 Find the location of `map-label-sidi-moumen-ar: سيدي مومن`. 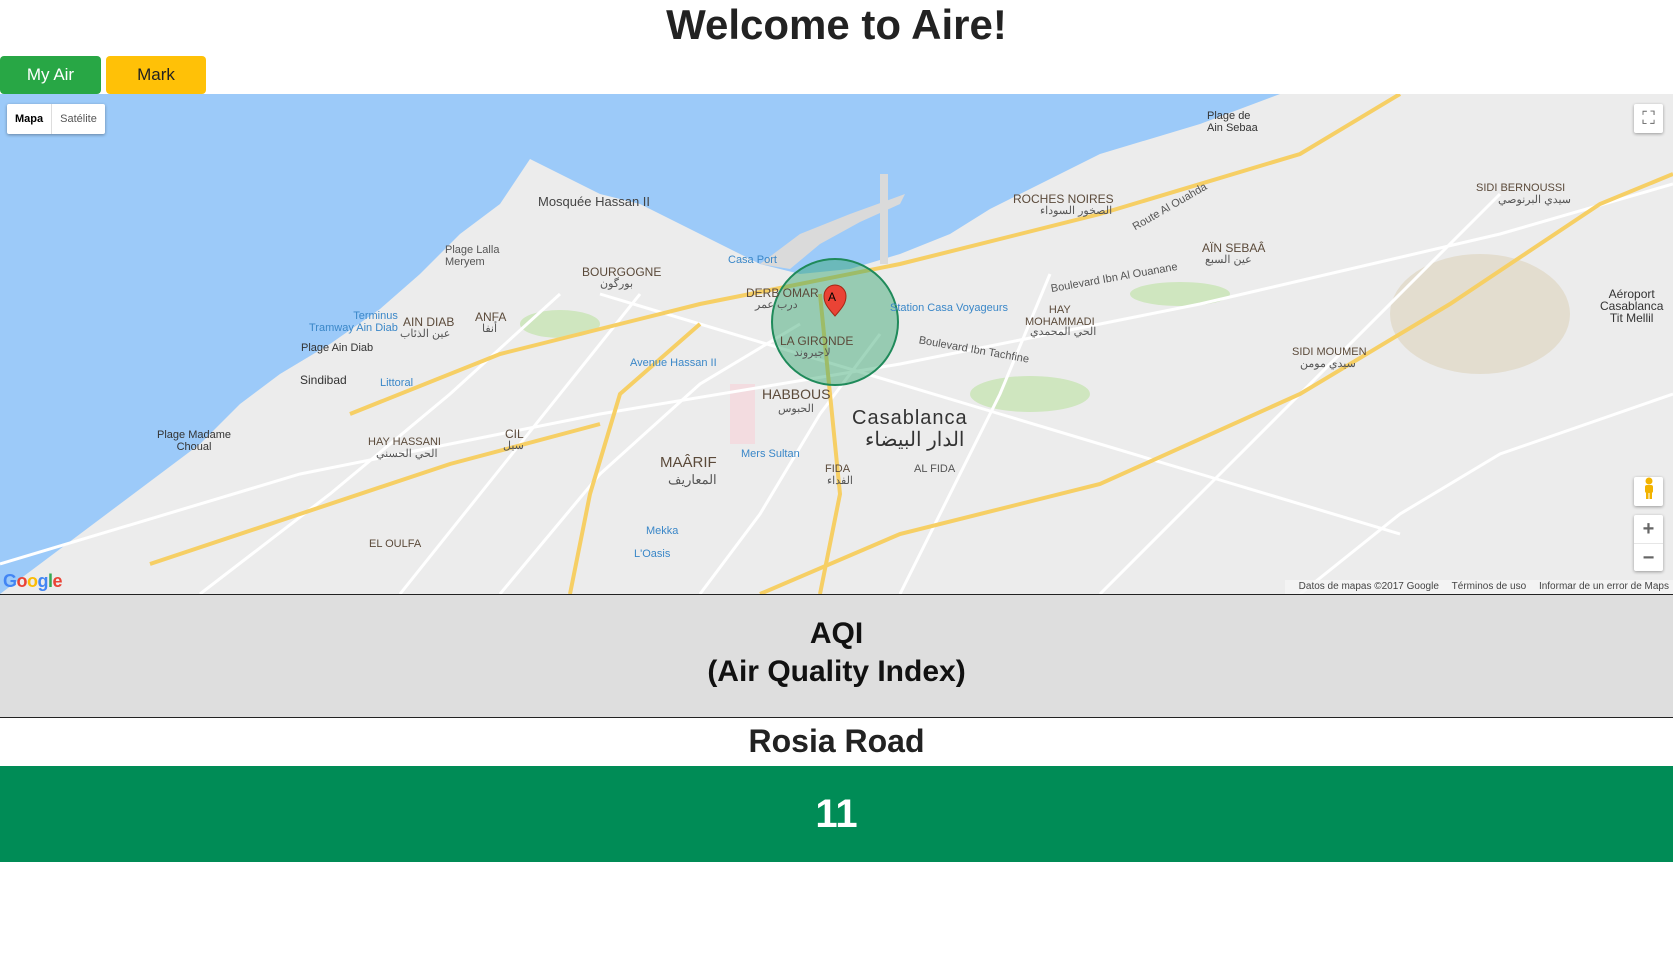

map-label-sidi-moumen-ar: سيدي مومن is located at coordinates (1328, 364).